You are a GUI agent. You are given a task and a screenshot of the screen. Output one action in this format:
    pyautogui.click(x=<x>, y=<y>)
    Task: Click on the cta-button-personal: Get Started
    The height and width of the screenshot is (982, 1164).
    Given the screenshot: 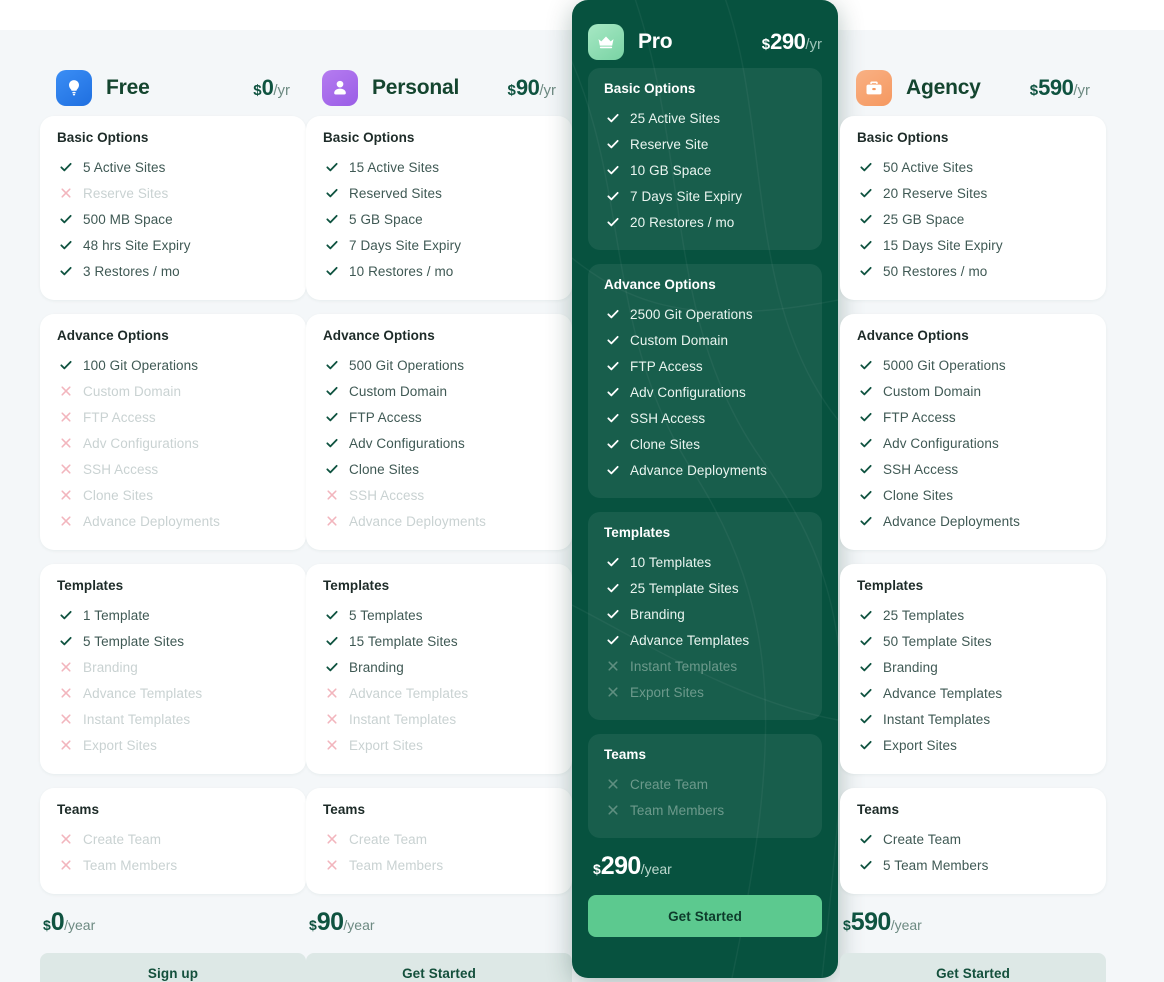 What is the action you would take?
    pyautogui.click(x=439, y=967)
    